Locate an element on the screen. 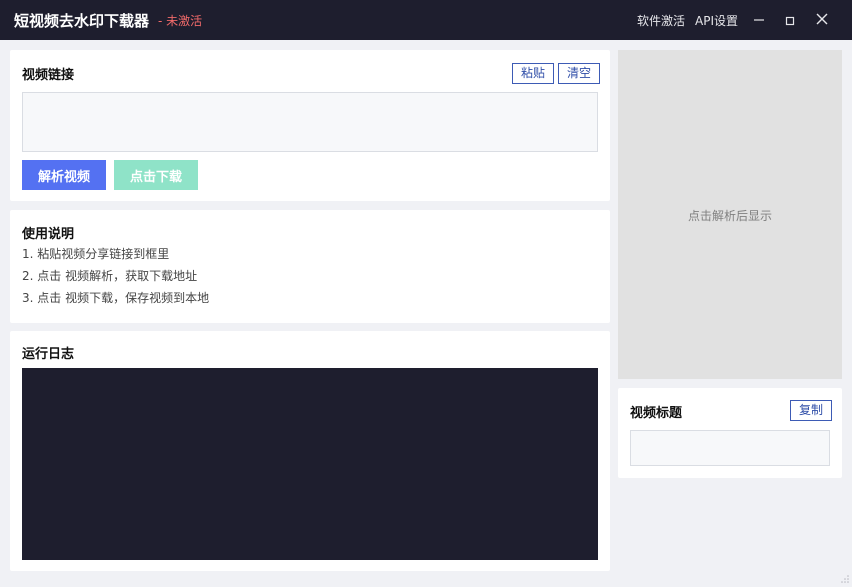 Image resolution: width=852 pixels, height=587 pixels. instruction-line: 3. 点击 视频下载，保存视频到本地 is located at coordinates (116, 298).